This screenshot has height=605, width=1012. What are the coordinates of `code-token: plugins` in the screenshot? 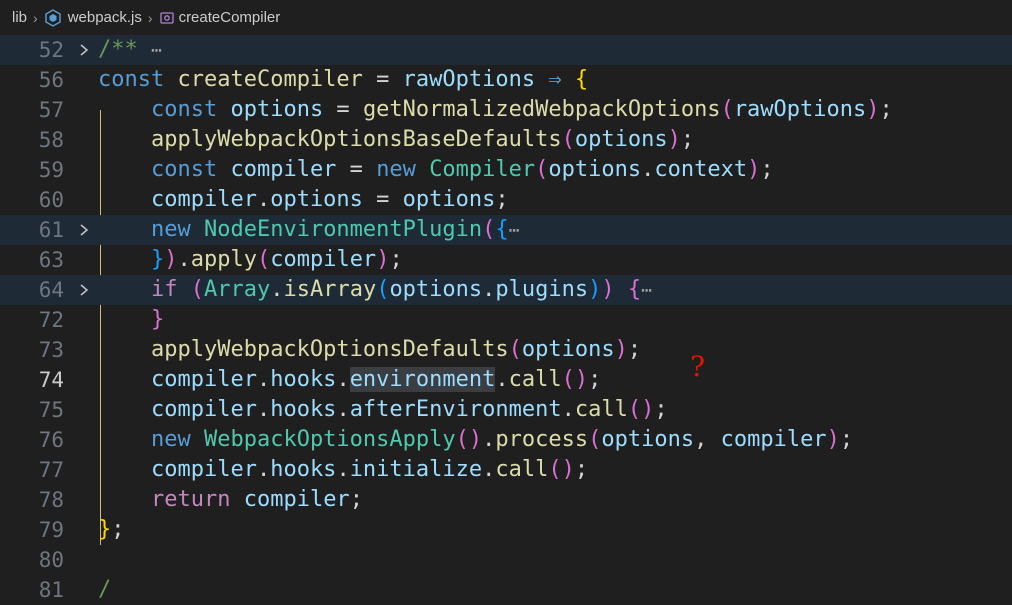 It's located at (542, 289).